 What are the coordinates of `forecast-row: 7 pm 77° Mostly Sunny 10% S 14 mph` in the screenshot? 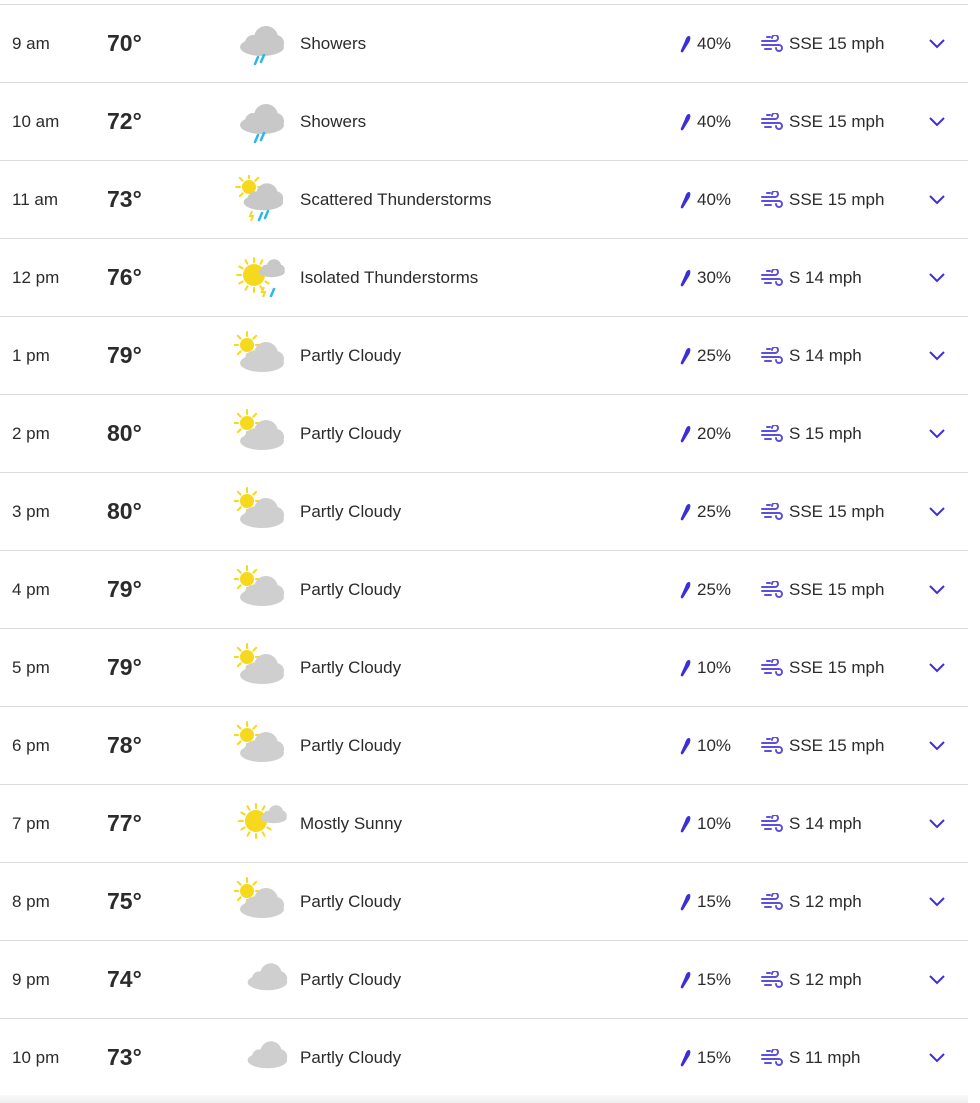 It's located at (484, 824).